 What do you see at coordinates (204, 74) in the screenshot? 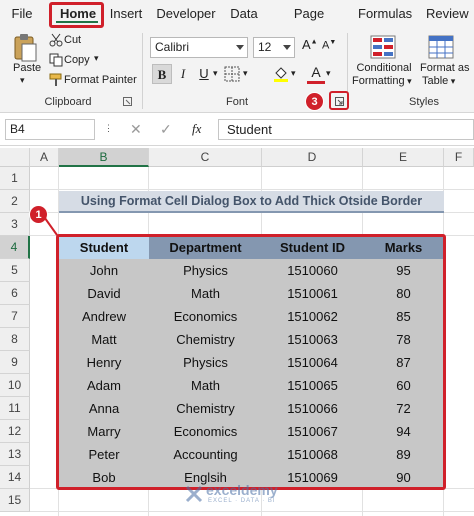
I see `underline-button: U` at bounding box center [204, 74].